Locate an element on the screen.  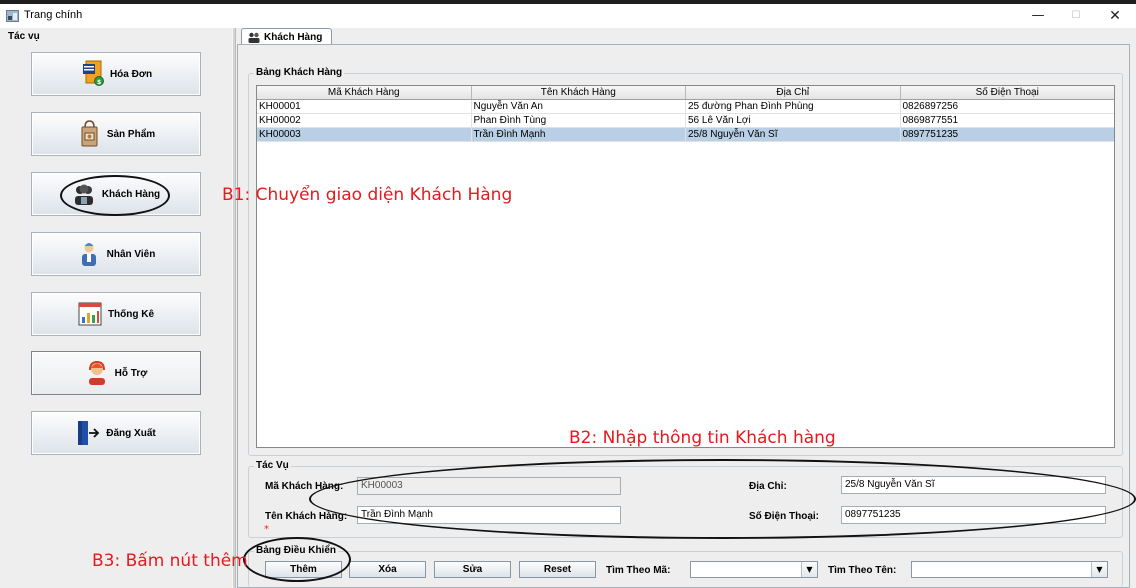
logout-door-icon is located at coordinates (89, 433).